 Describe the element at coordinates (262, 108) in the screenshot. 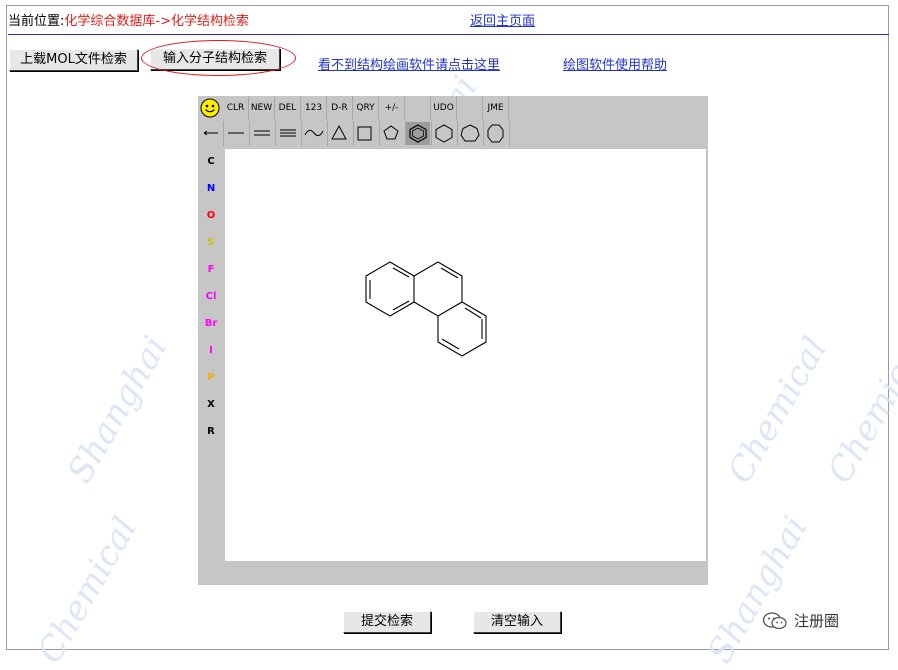

I see `jme-new-button: NEW` at that location.